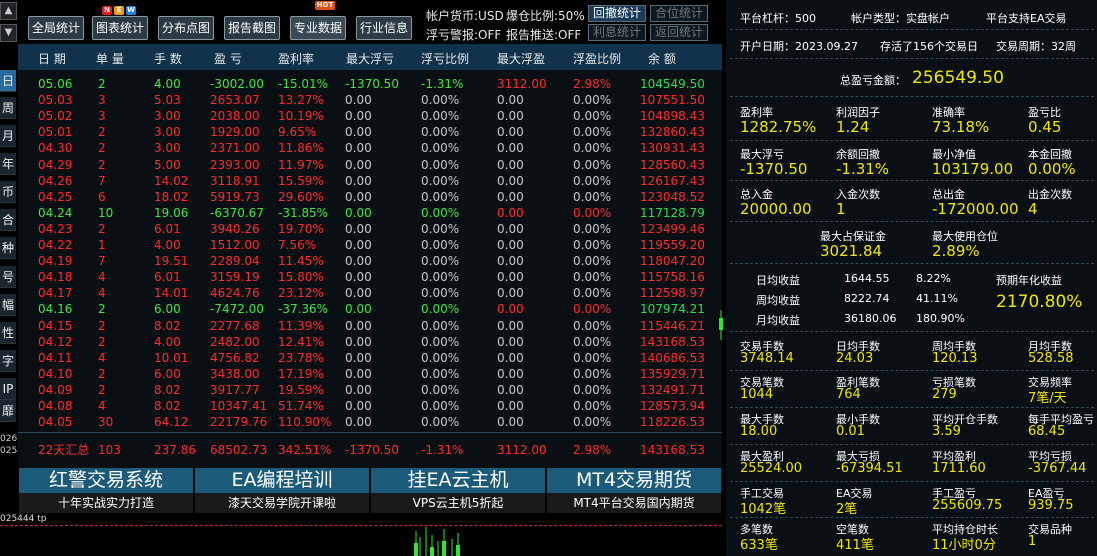 This screenshot has width=1097, height=556. Describe the element at coordinates (8, 305) in the screenshot. I see `period-range-tab: 幅` at that location.